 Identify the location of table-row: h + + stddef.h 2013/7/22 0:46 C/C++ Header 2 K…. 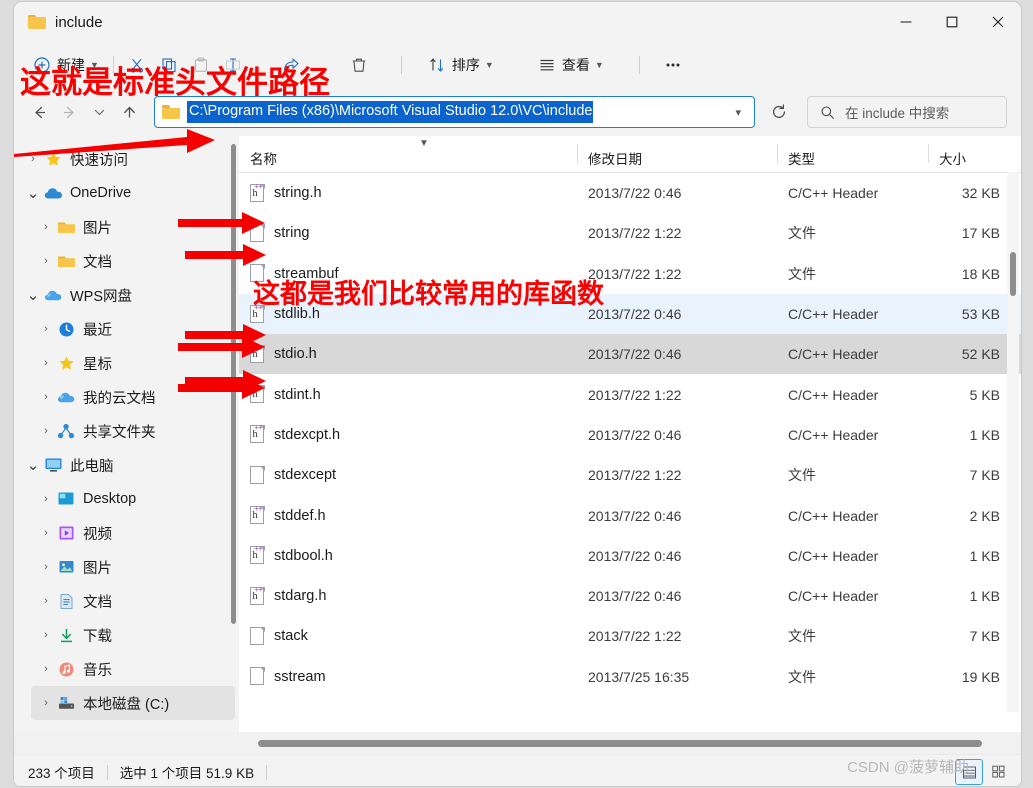
(630, 515).